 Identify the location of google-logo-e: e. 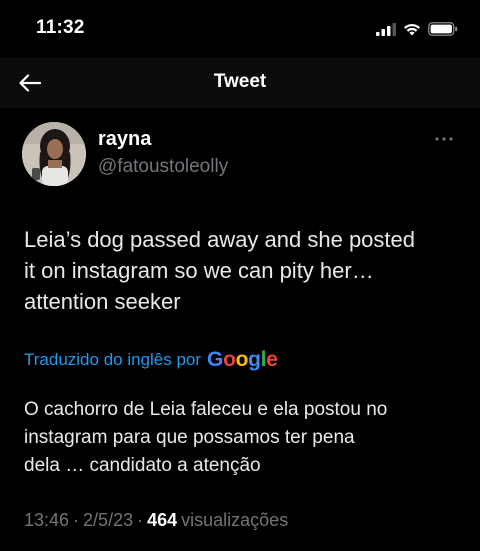
(272, 359).